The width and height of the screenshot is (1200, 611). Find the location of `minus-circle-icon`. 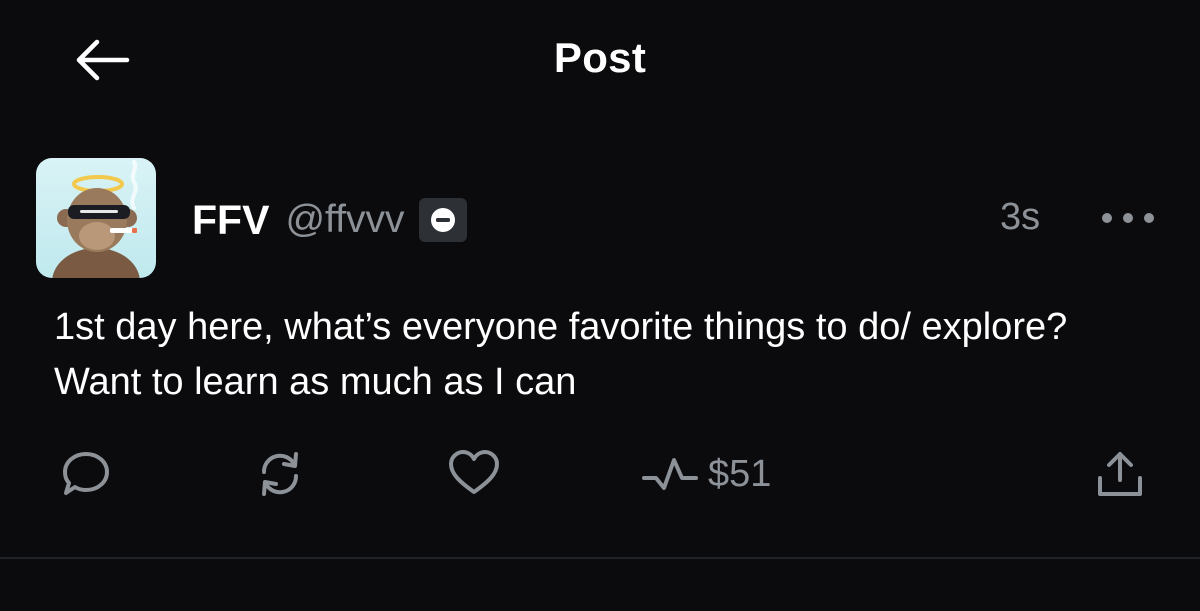

minus-circle-icon is located at coordinates (442, 220).